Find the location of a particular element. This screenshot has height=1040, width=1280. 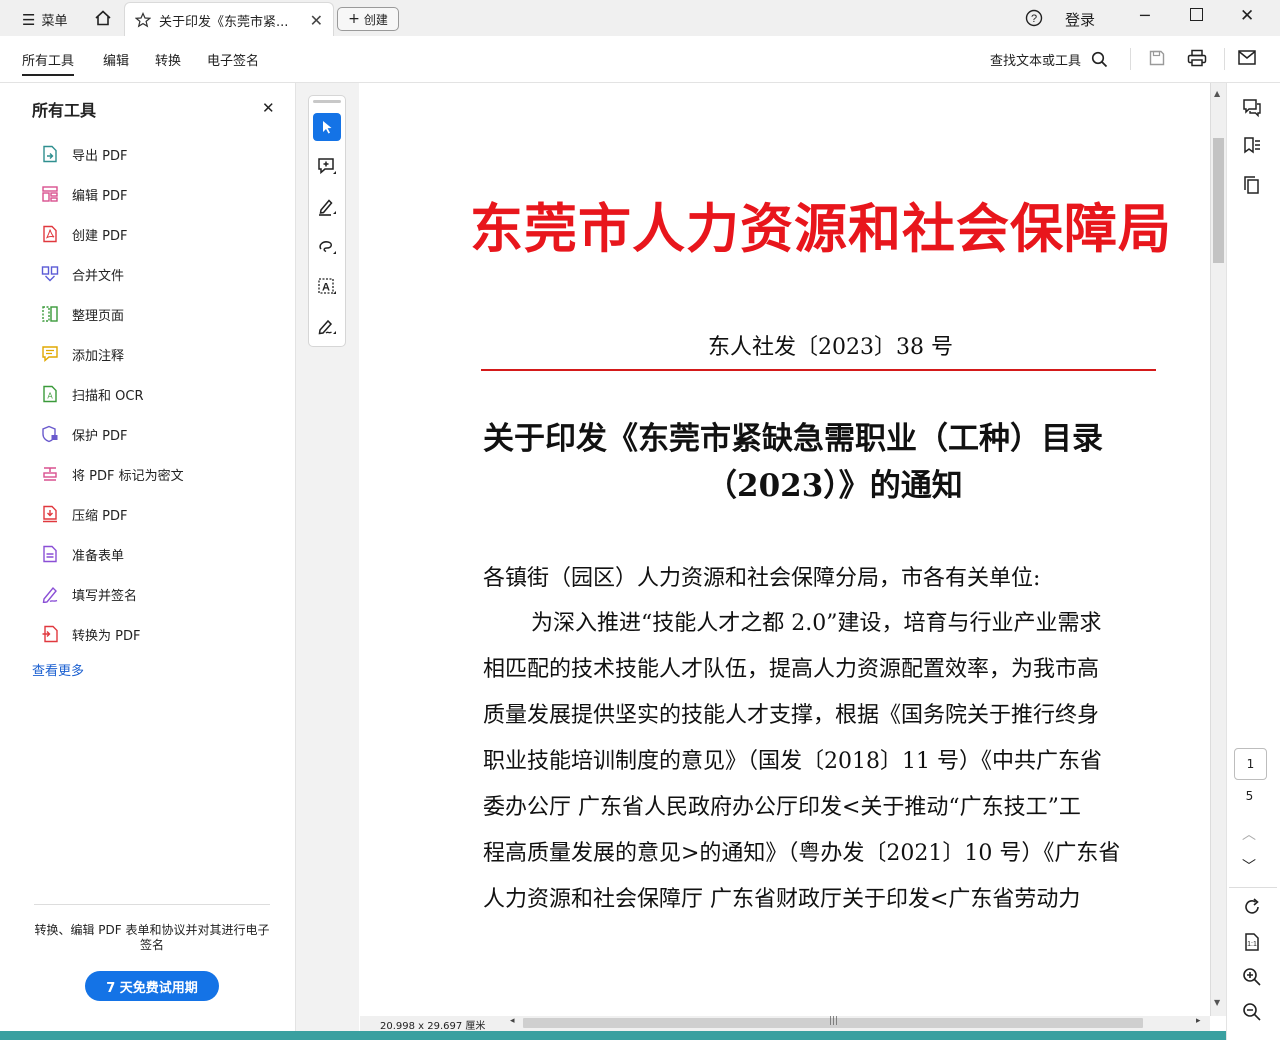

rotate-button is located at coordinates (1252, 907).